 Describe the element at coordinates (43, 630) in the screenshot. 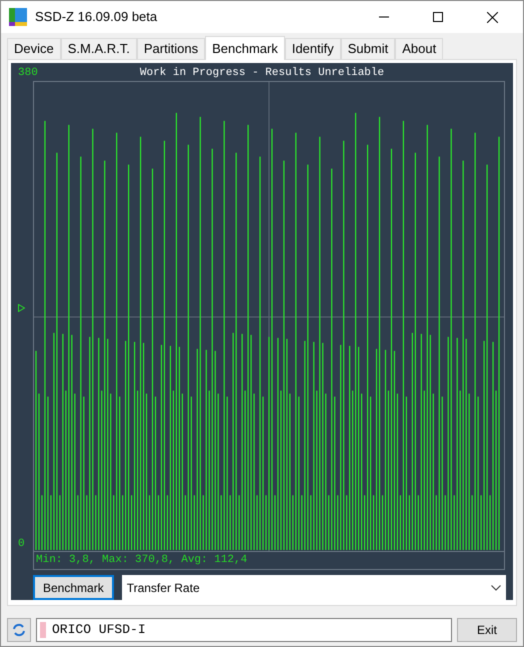

I see `color-swatch` at that location.